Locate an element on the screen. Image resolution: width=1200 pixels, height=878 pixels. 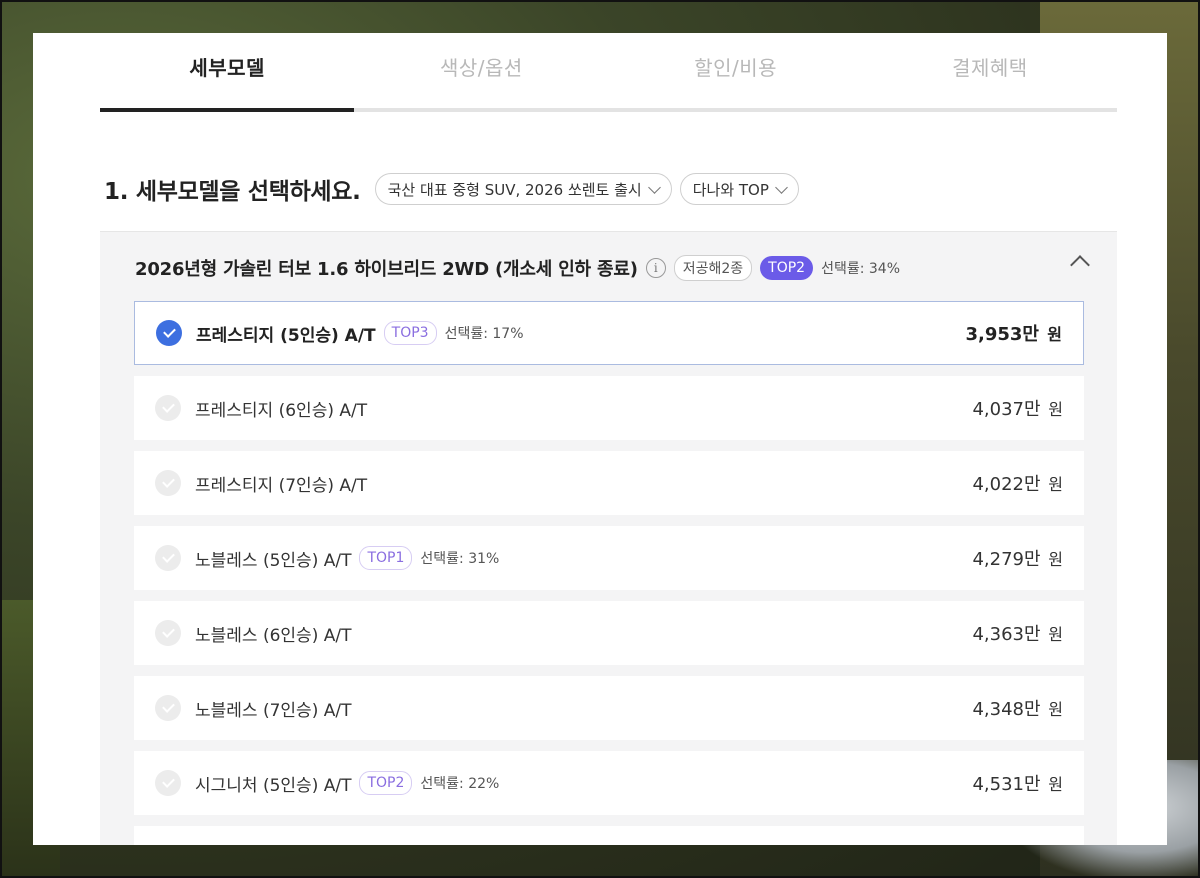
price-value: 4,022만 is located at coordinates (1006, 484).